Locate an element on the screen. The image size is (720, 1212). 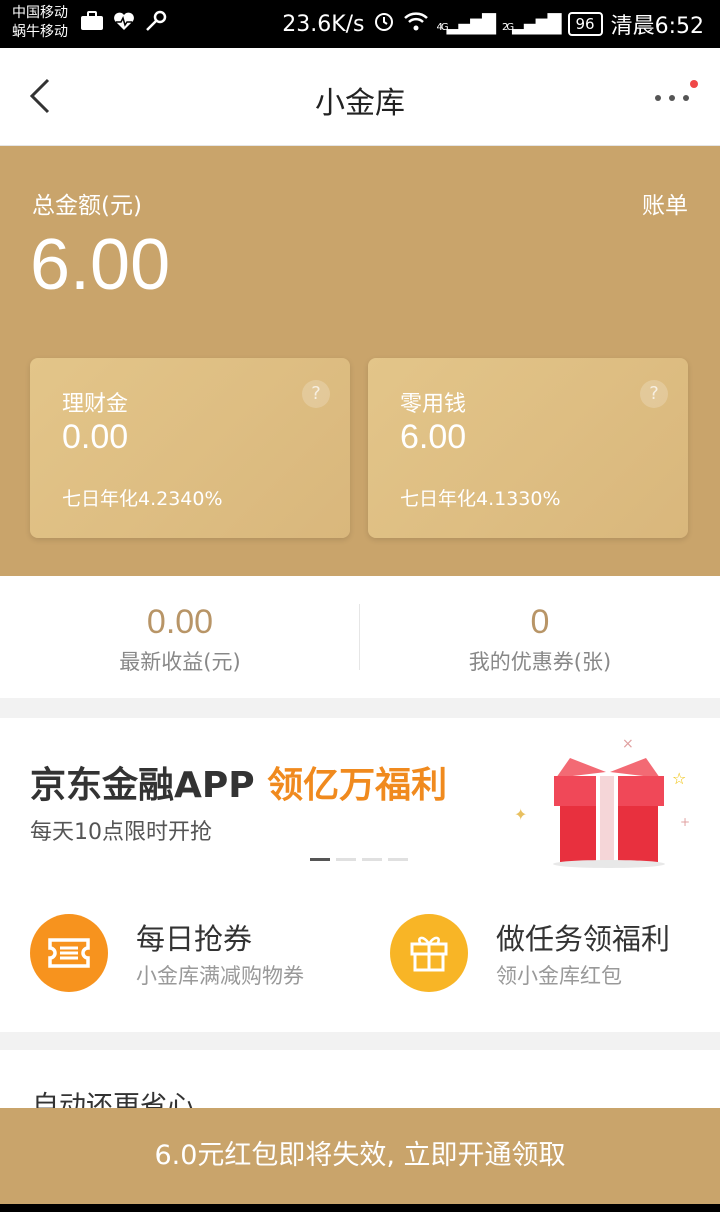
signal-2g-icon: 2G▂▄▆█ is located at coordinates (531, 24).